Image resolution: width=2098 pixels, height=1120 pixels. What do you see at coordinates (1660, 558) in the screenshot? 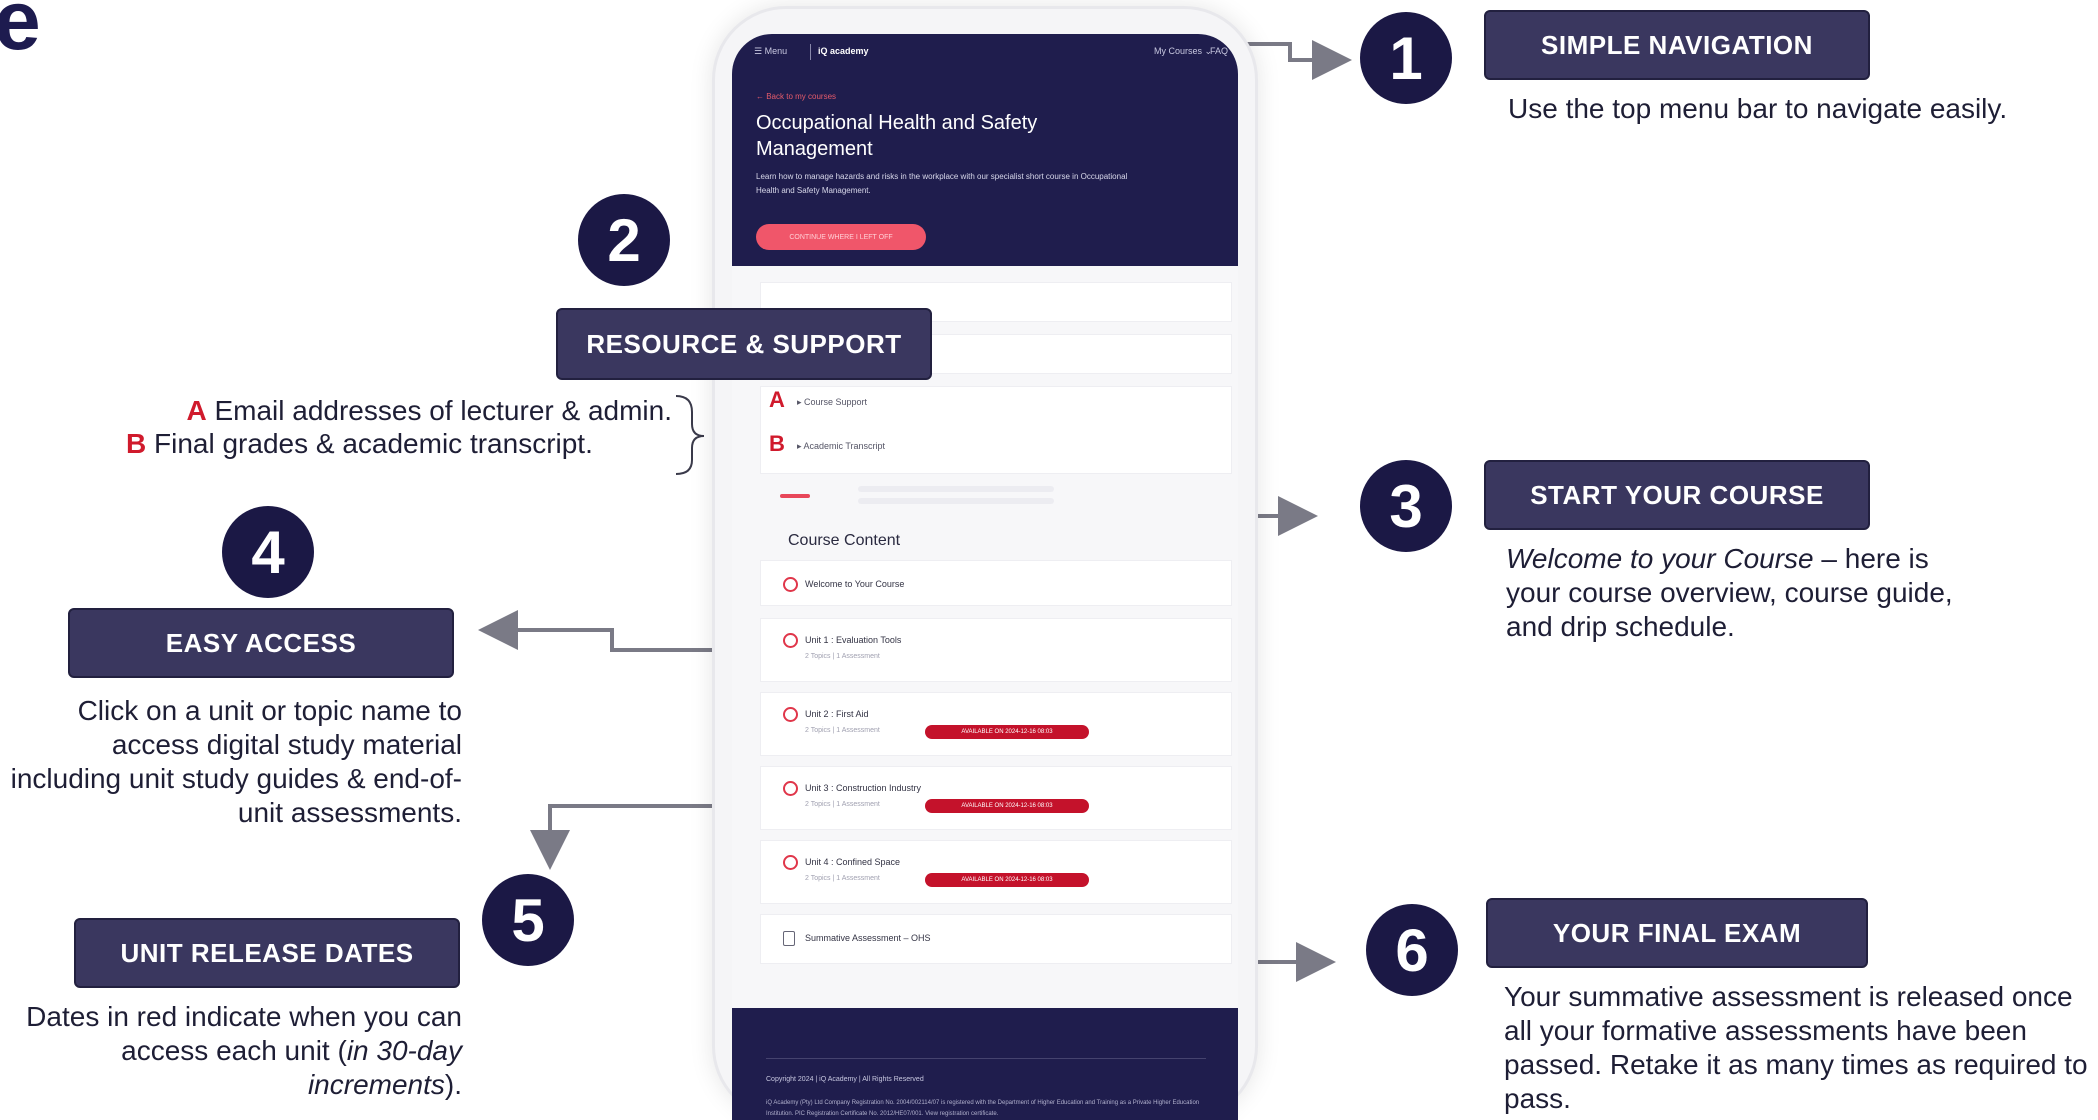
I see `start-course-text-italic: Welcome to your Course` at bounding box center [1660, 558].